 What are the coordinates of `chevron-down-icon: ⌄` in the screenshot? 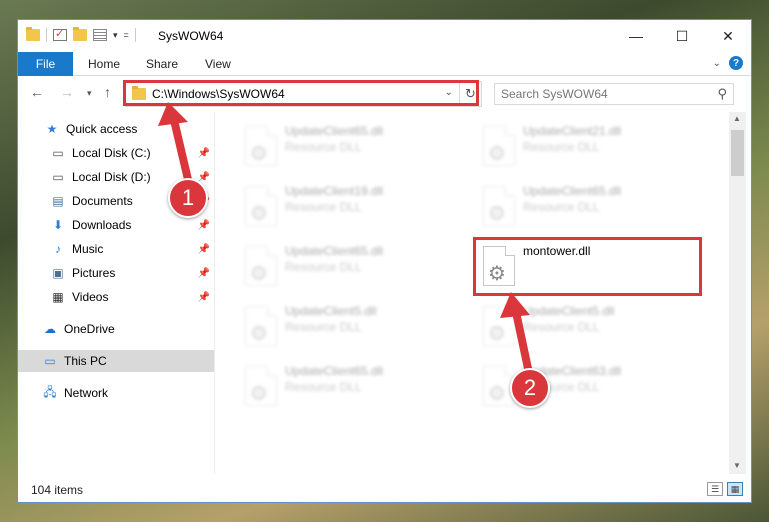 It's located at (449, 92).